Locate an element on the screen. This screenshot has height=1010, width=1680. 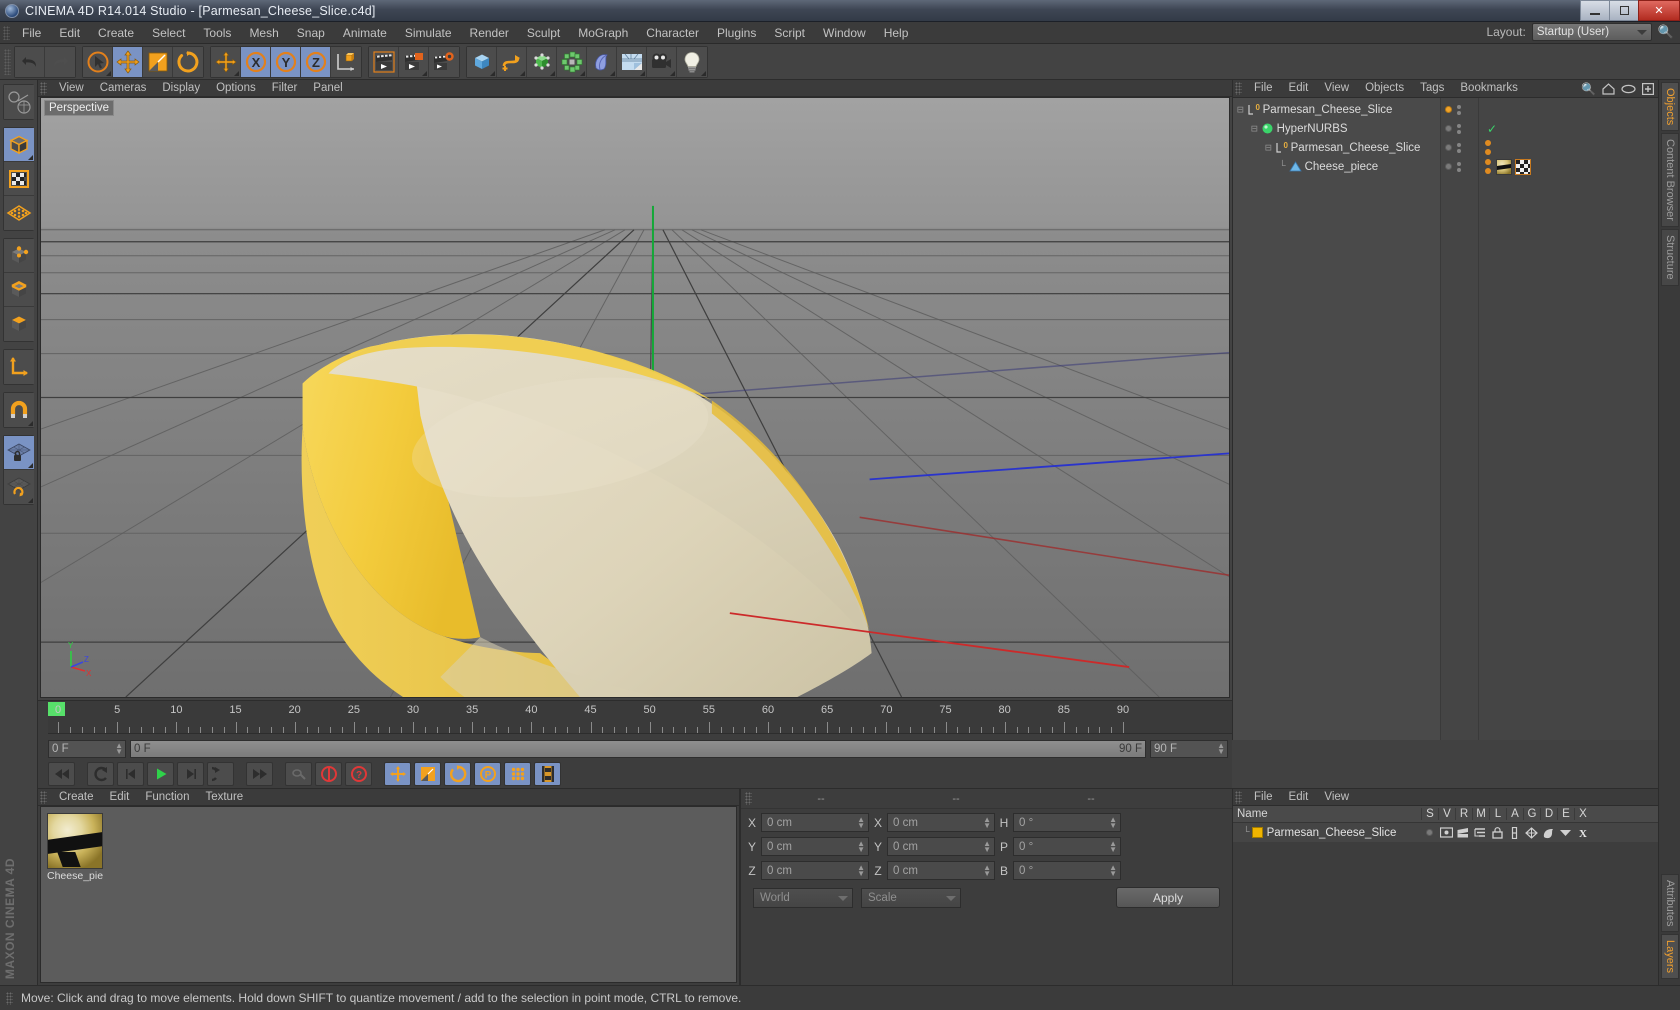
deformers-icon is located at coordinates (1548, 833).